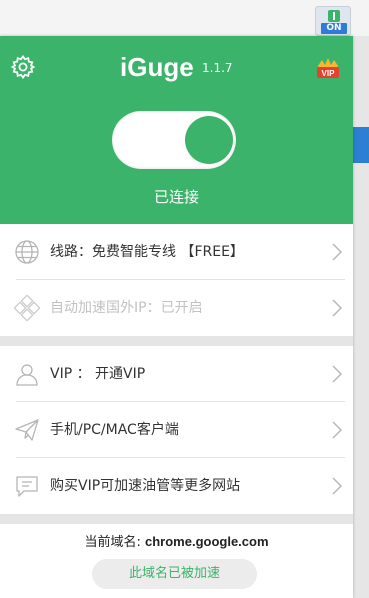 The width and height of the screenshot is (369, 598). I want to click on vip-label: VIP ： 开通VIP, so click(98, 374).